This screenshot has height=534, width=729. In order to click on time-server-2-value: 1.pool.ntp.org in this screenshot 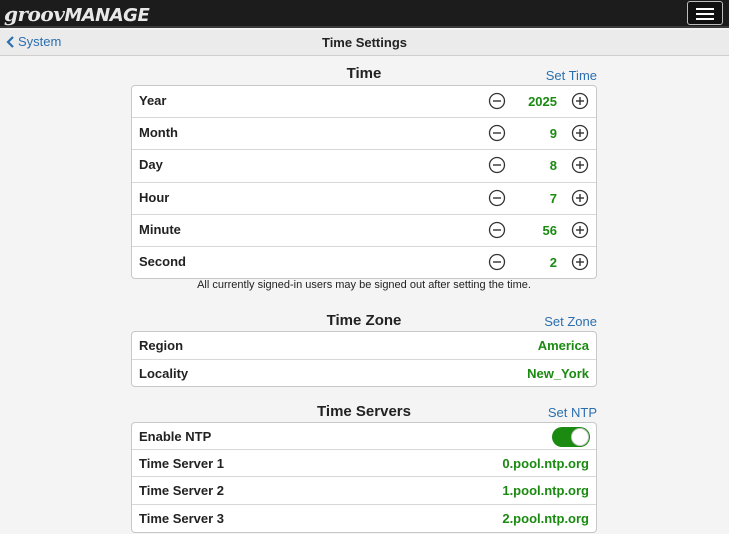, I will do `click(545, 491)`.